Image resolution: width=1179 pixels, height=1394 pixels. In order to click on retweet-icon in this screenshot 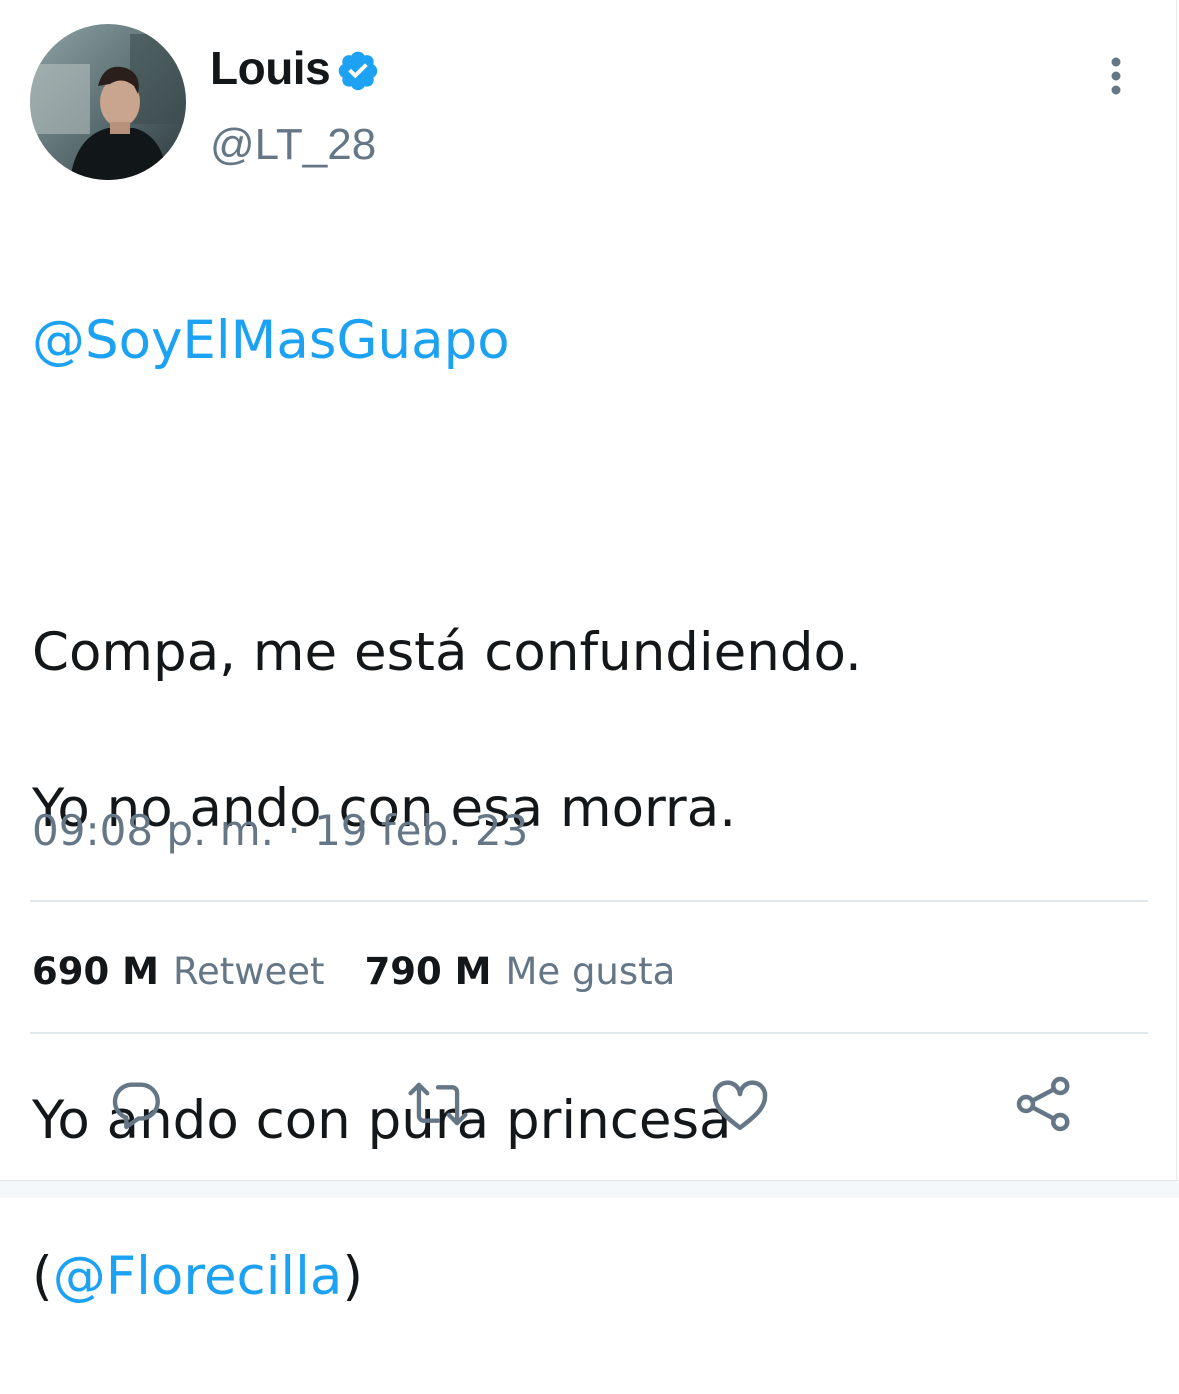, I will do `click(438, 1104)`.